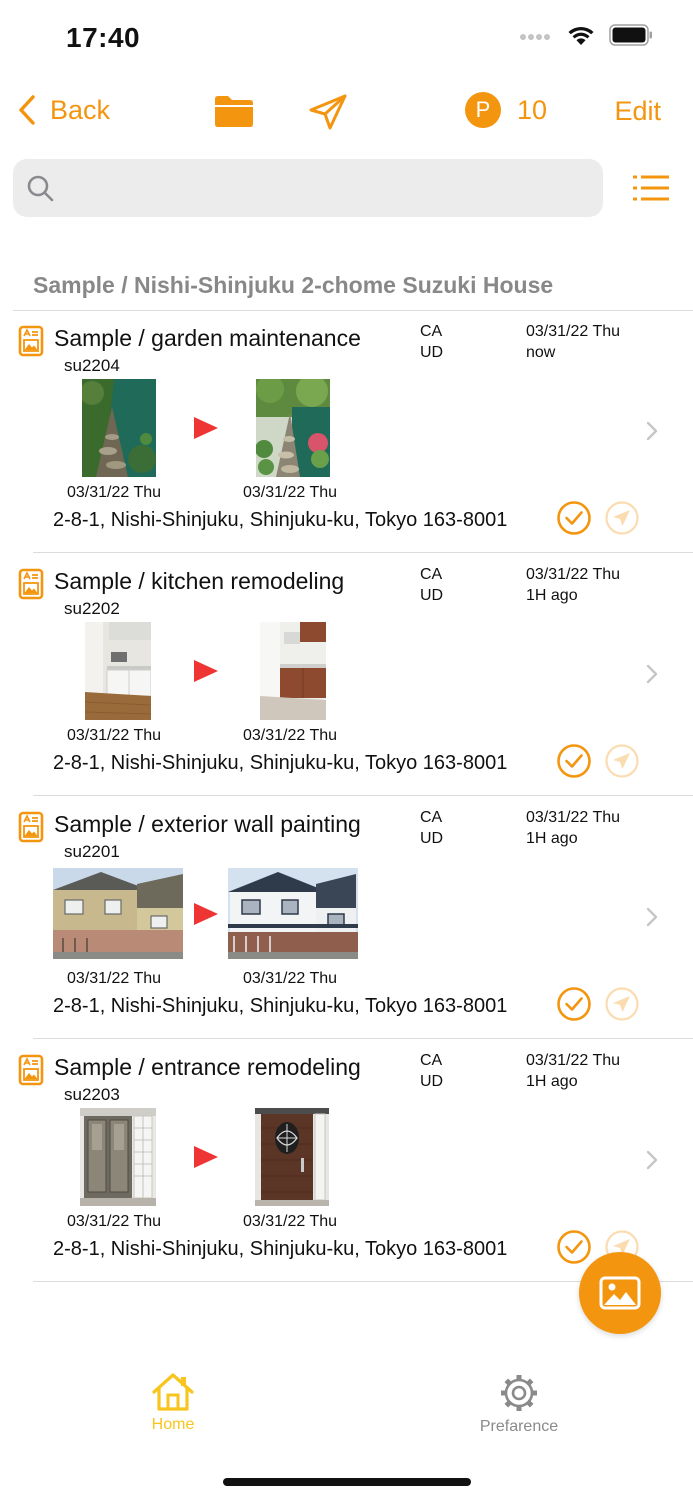 The height and width of the screenshot is (1500, 693). I want to click on tab-bar: Home Prefarence, so click(346, 1412).